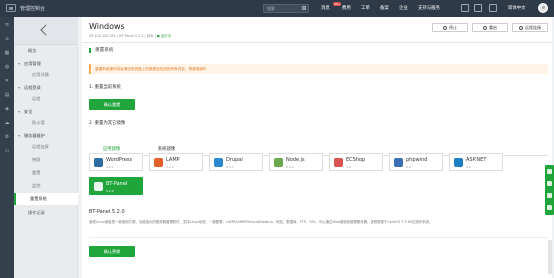  What do you see at coordinates (122, 36) in the screenshot?
I see `instance-meta-text: 39.100.100.201 | BT-Panel 5.2.0 | 包年 |` at bounding box center [122, 36].